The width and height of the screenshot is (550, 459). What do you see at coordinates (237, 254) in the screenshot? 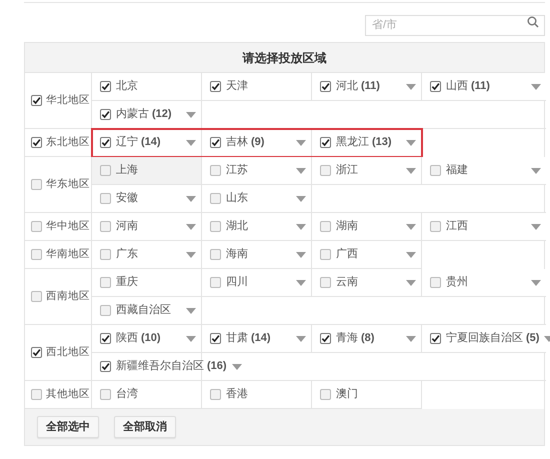
I see `province-label: 海南` at bounding box center [237, 254].